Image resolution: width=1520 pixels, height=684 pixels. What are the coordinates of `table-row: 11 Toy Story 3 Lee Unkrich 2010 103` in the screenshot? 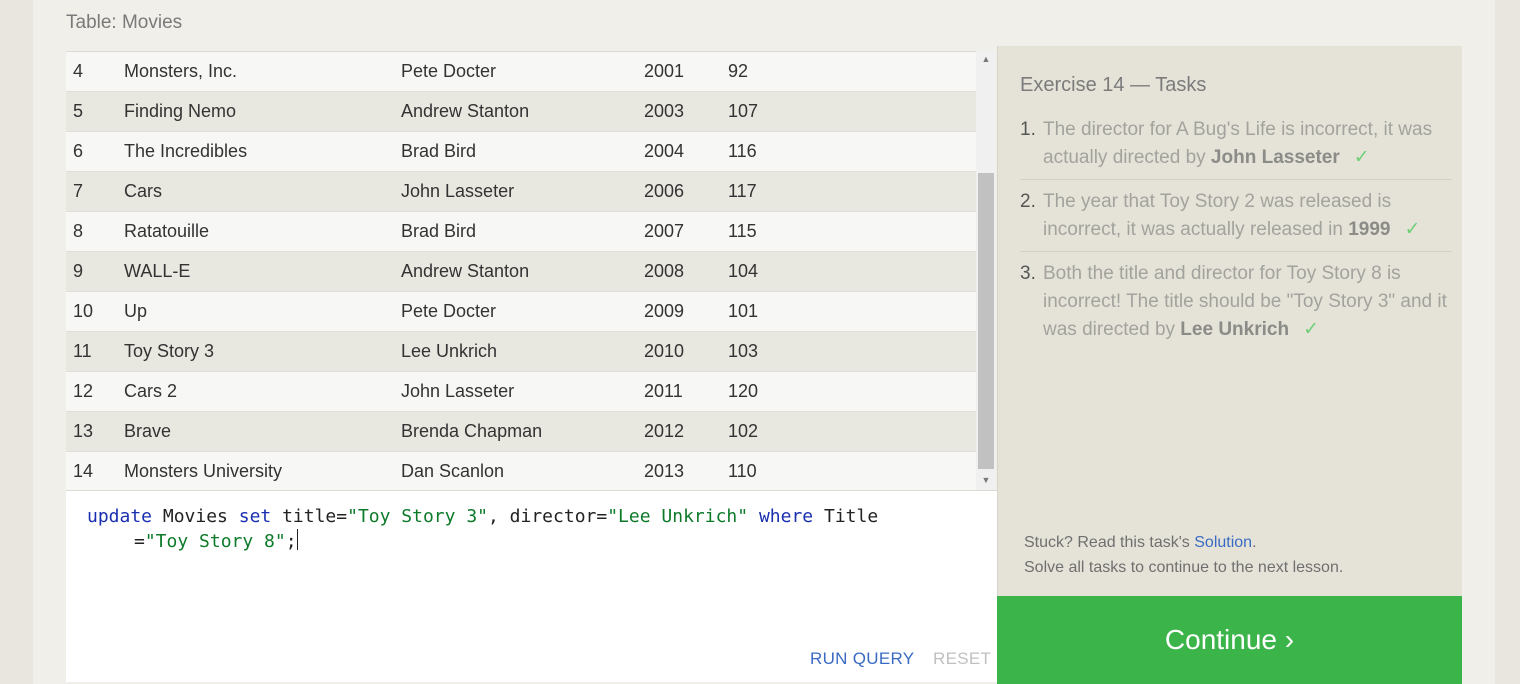 It's located at (521, 352).